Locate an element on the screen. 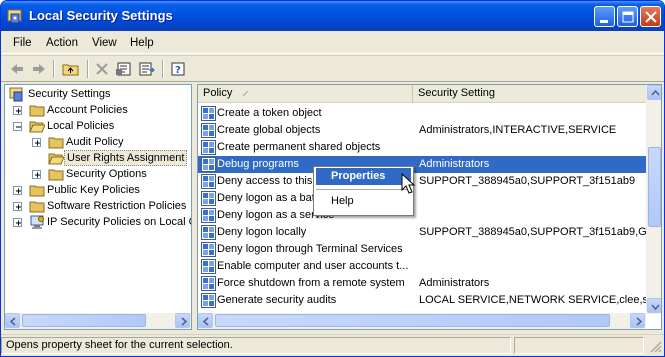 The image size is (665, 357). menu-action: Action is located at coordinates (62, 43).